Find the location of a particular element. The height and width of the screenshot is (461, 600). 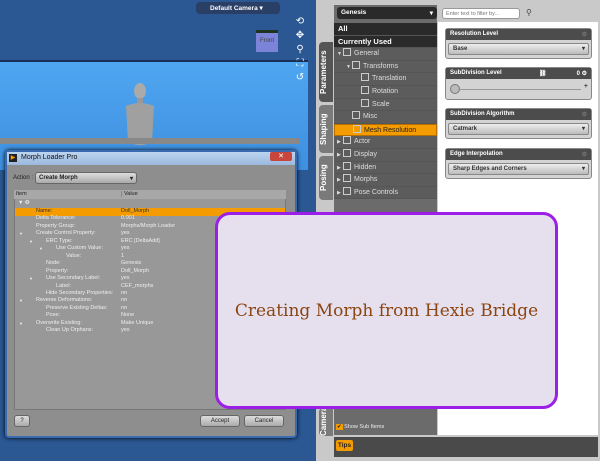

action-dropdown: Create Morph ▾ is located at coordinates (86, 178).